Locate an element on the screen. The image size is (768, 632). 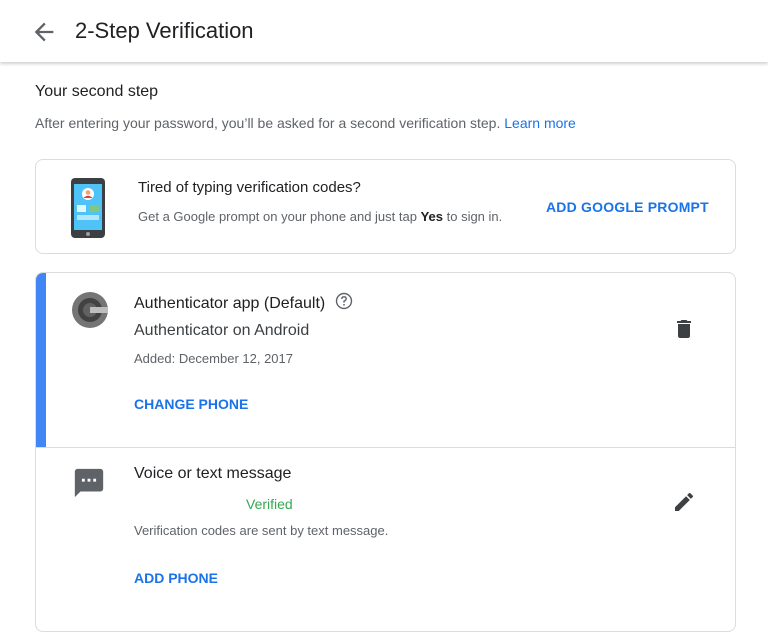
help-circle-icon is located at coordinates (344, 303).